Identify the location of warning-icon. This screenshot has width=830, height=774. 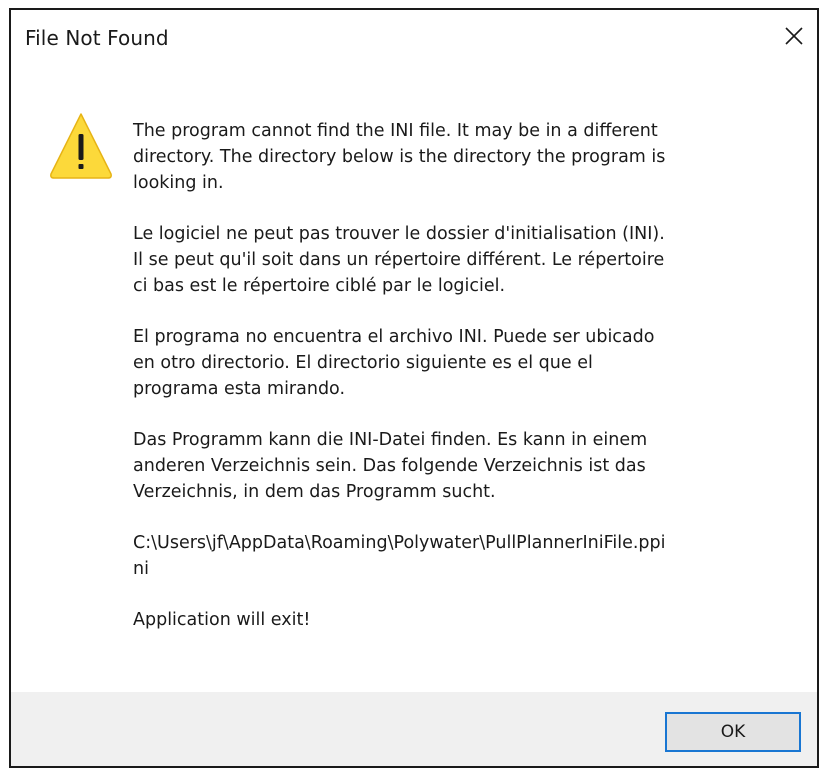
(81, 146).